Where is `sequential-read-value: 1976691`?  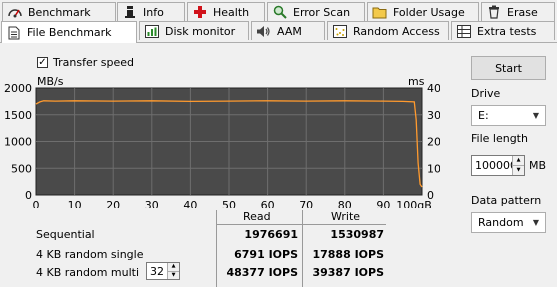
sequential-read-value: 1976691 is located at coordinates (271, 234).